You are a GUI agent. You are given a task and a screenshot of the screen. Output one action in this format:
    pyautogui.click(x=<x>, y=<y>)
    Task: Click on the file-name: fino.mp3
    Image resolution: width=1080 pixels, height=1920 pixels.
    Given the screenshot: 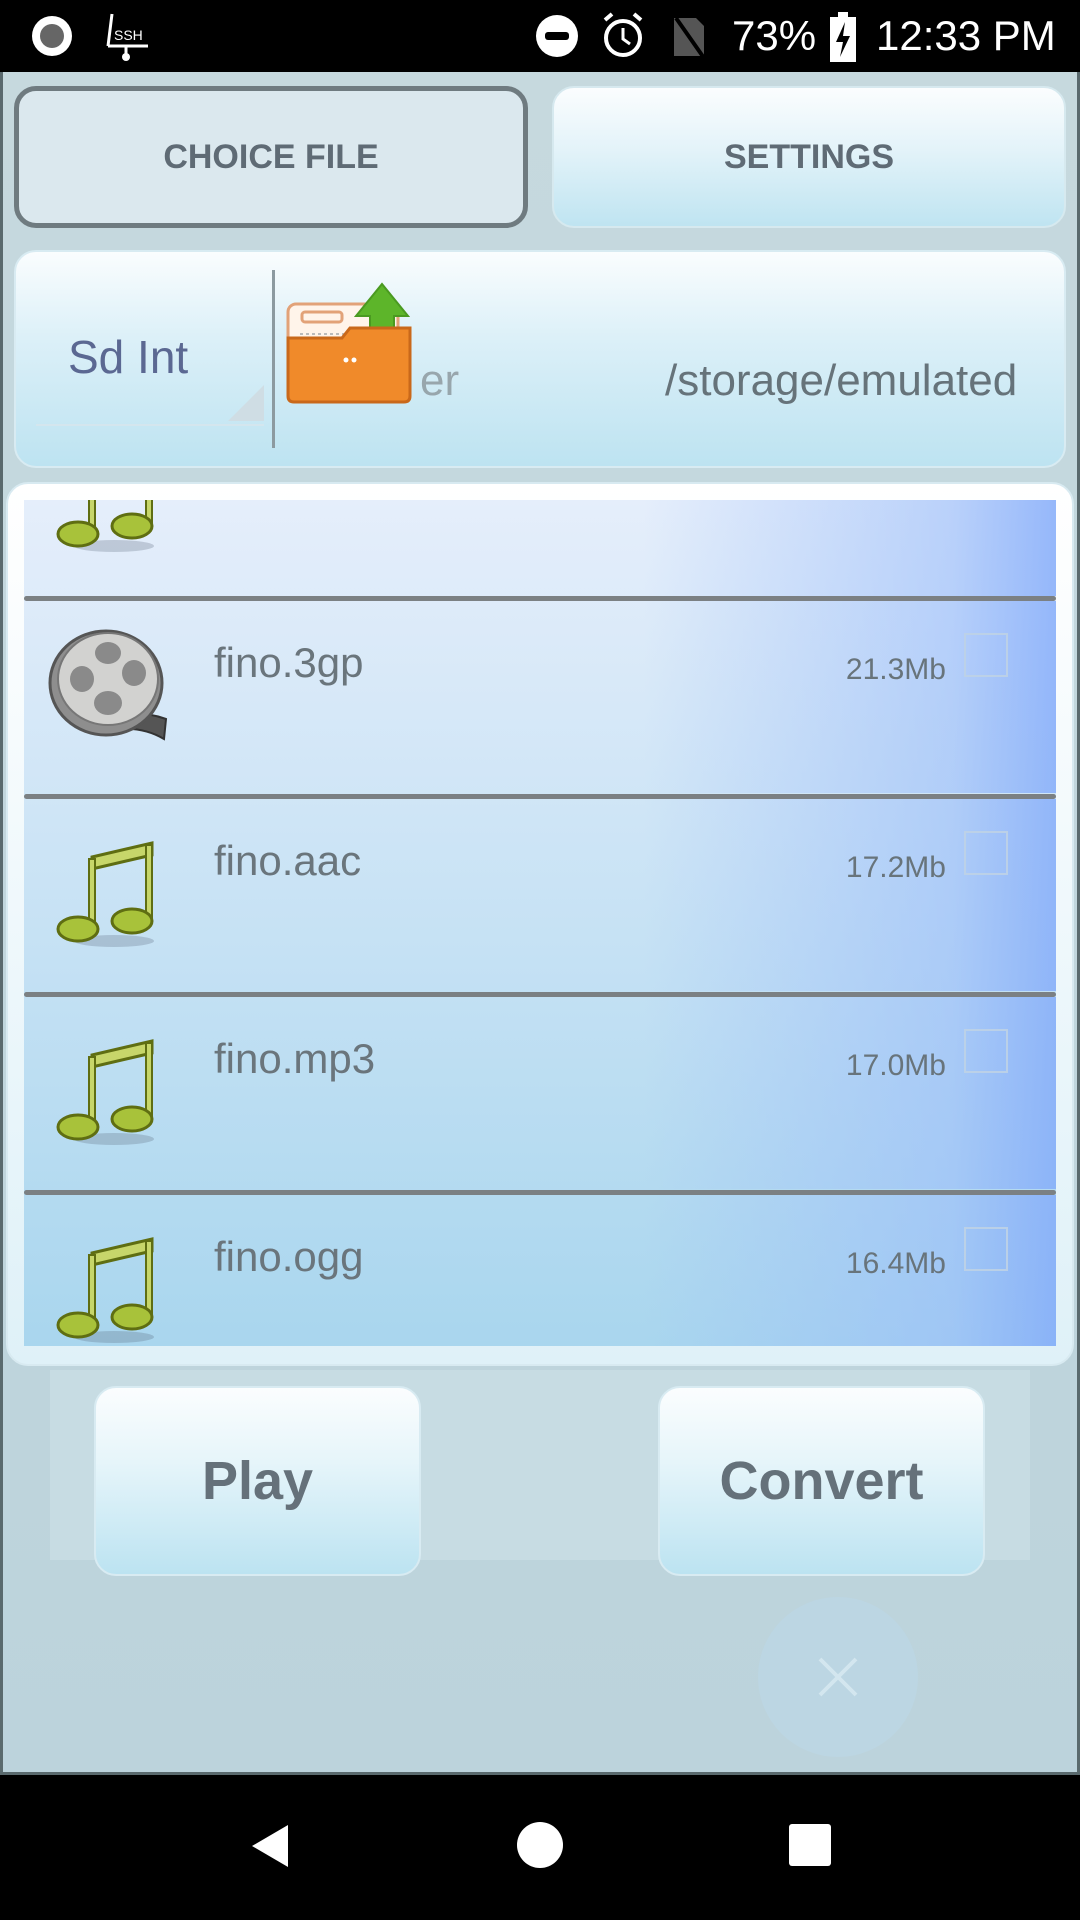 What is the action you would take?
    pyautogui.click(x=295, y=1058)
    